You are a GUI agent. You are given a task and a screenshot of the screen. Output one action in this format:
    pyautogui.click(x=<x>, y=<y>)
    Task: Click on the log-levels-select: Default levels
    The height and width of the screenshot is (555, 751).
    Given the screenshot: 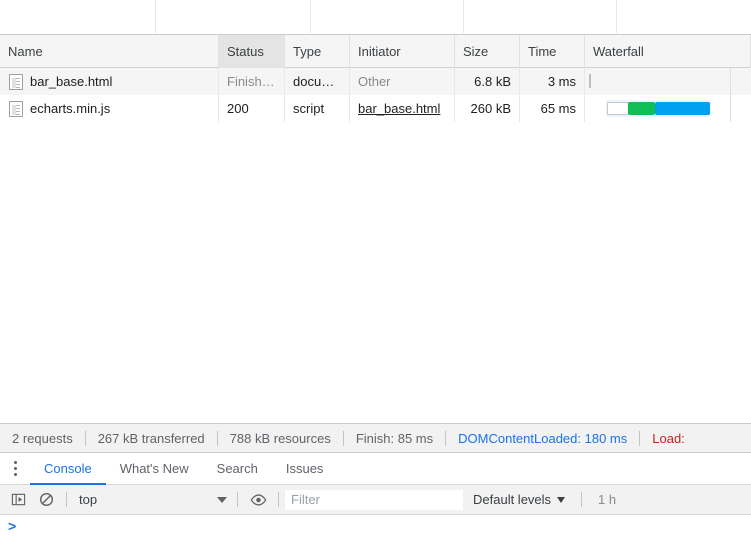 What is the action you would take?
    pyautogui.click(x=519, y=499)
    